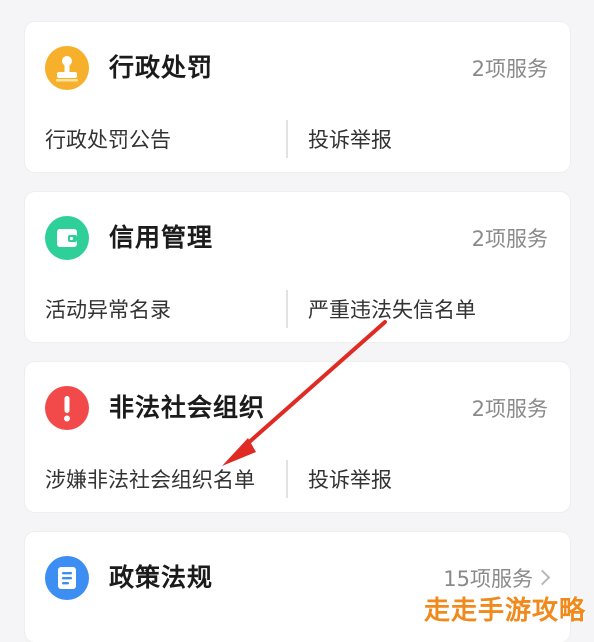 The width and height of the screenshot is (594, 642). Describe the element at coordinates (161, 237) in the screenshot. I see `card-title: 信用管理` at that location.